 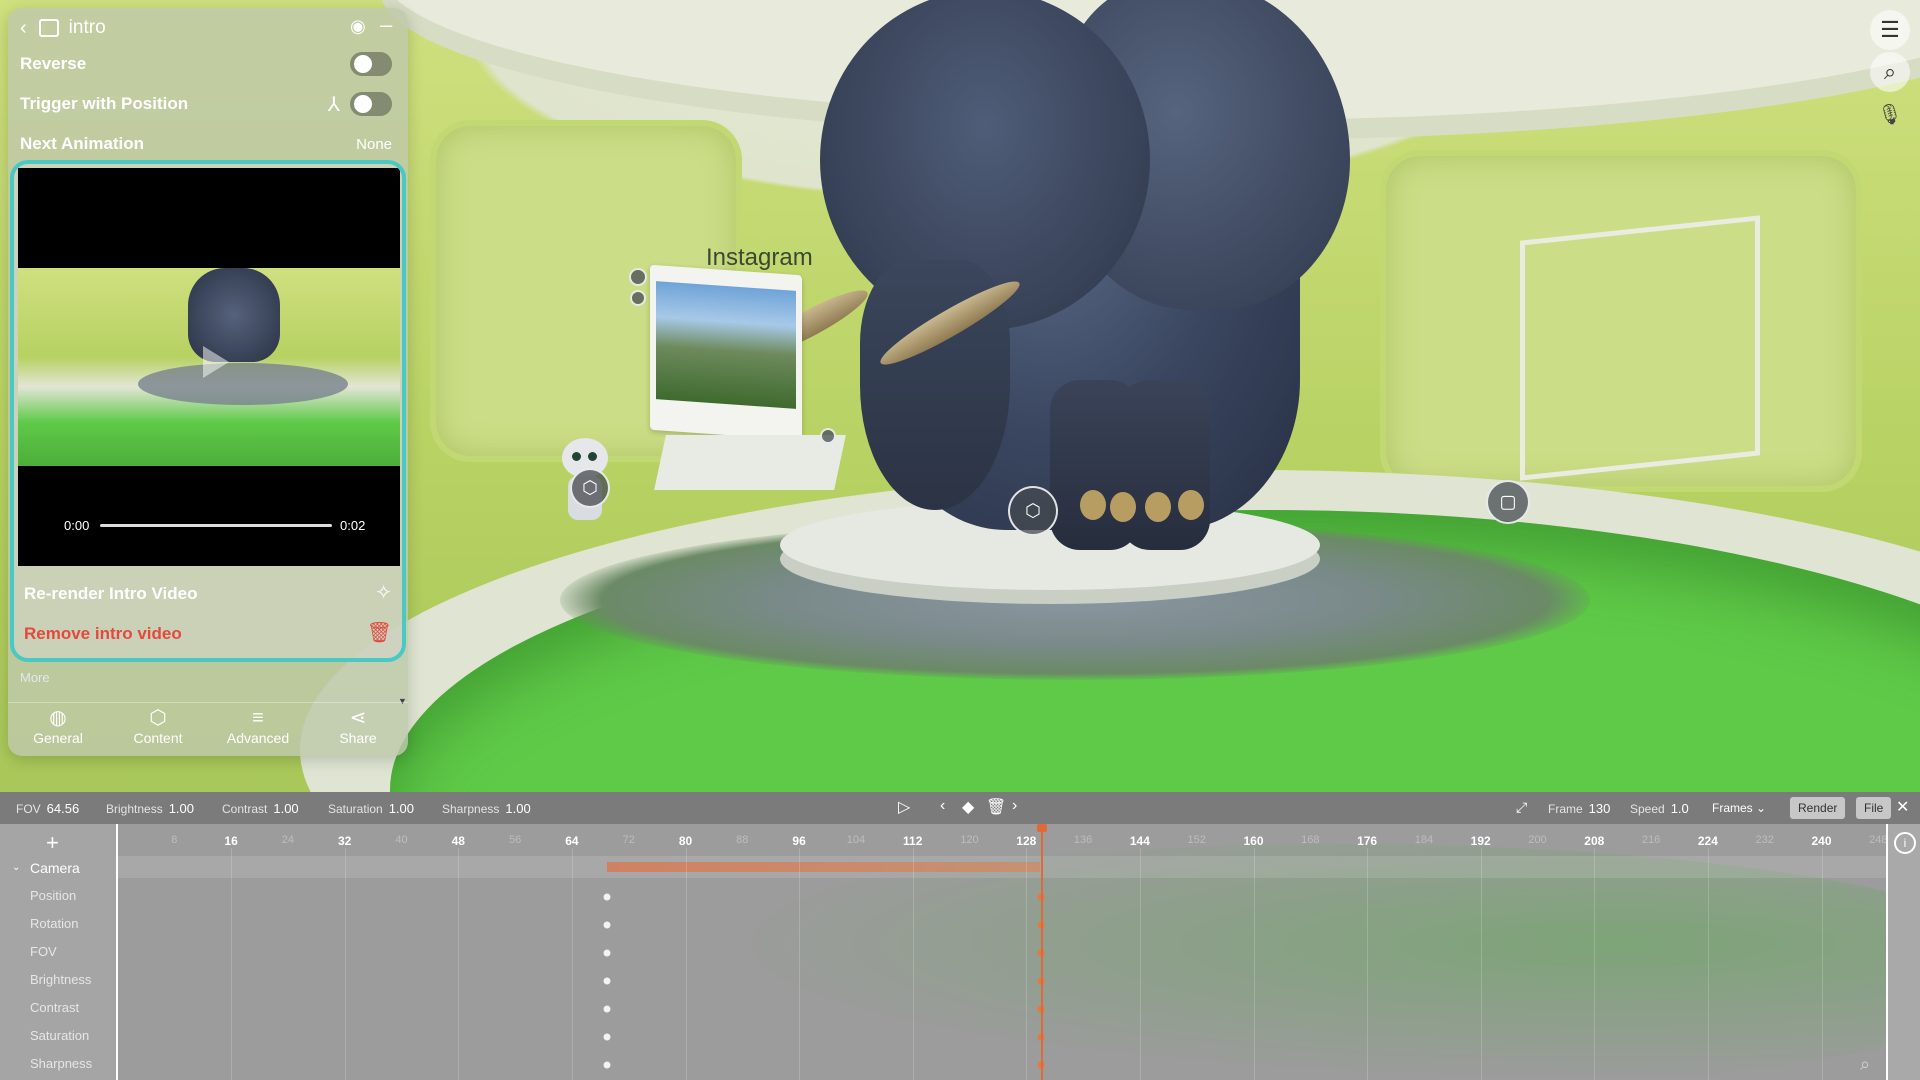 I want to click on ruler-minor-tick-label: 40, so click(x=401, y=840).